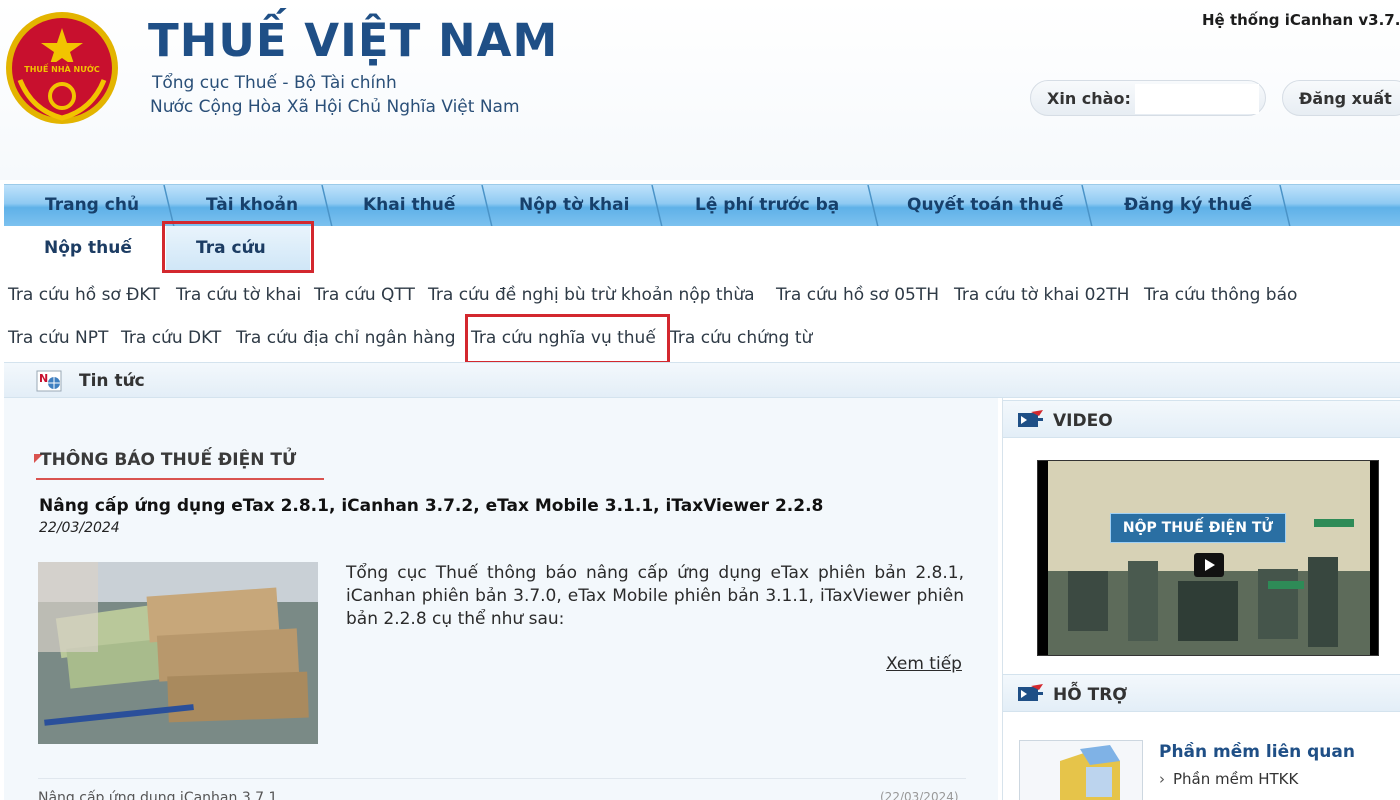 The image size is (1400, 800). Describe the element at coordinates (84, 295) in the screenshot. I see `link-lookup-dkt-records: Tra cứu hồ sơ ĐKT` at that location.